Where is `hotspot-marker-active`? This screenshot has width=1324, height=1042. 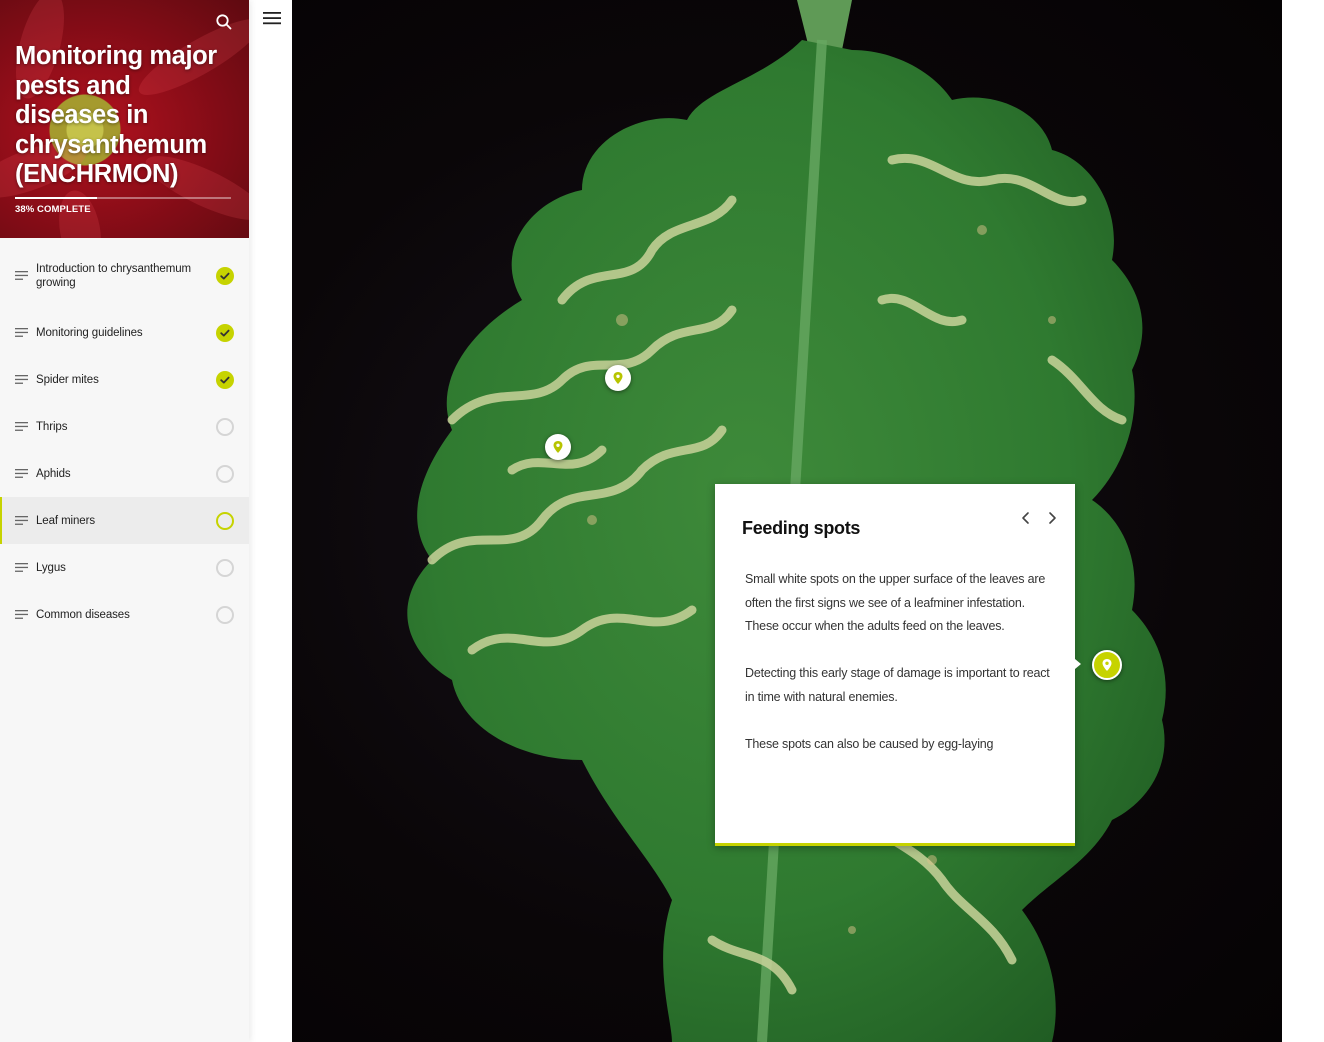
hotspot-marker-active is located at coordinates (1107, 665).